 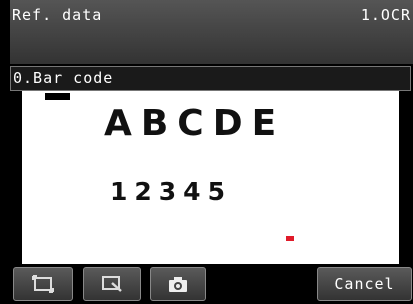 I want to click on zoom-window-button, so click(x=112, y=284).